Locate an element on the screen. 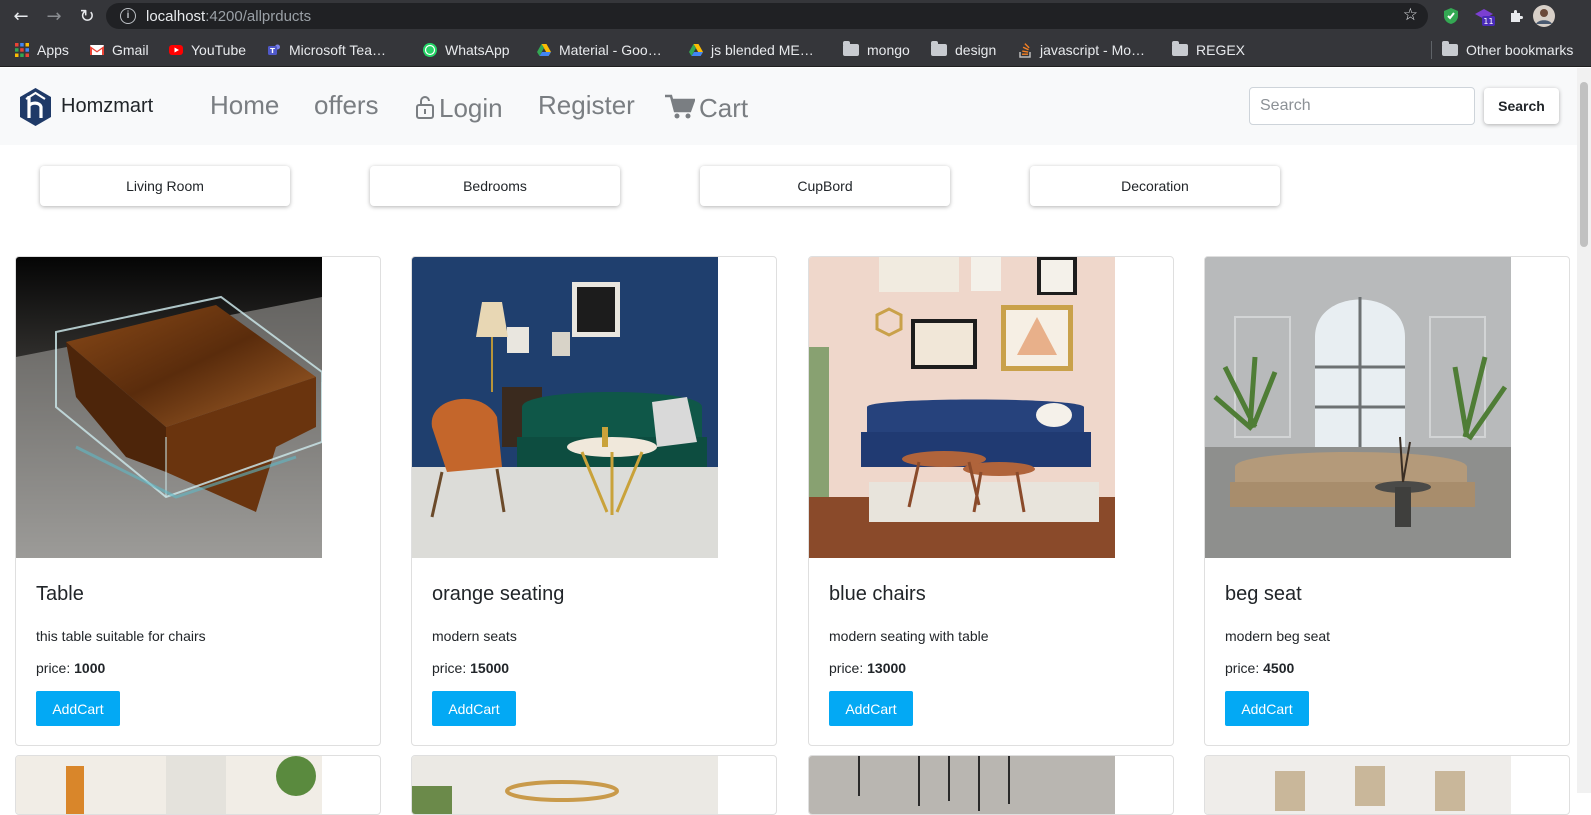 The height and width of the screenshot is (815, 1591). bookmark-folder-mongo: mongo is located at coordinates (876, 50).